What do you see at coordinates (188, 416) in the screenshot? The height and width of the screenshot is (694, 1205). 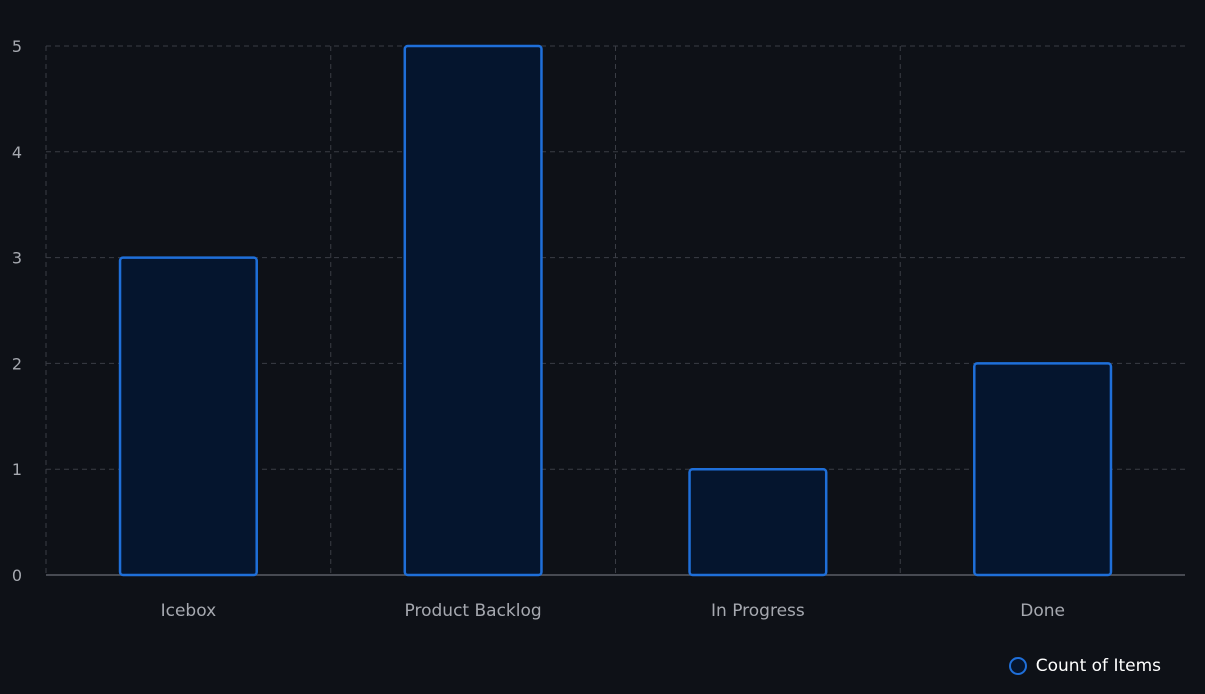 I see `bar-icebox` at bounding box center [188, 416].